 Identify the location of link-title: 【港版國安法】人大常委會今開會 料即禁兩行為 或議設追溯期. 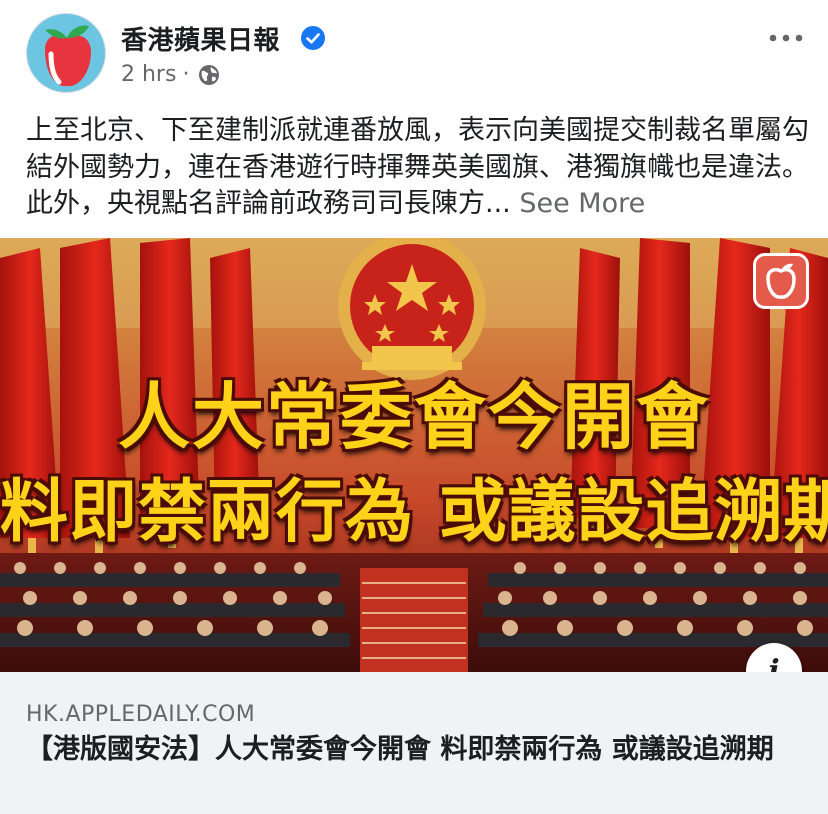
(416, 750).